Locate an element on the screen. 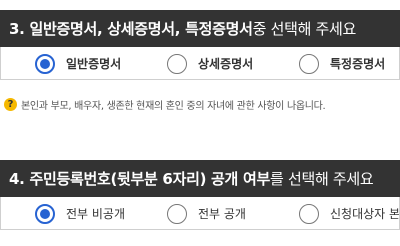  option-detailed-certificate: 상세증명서 is located at coordinates (210, 63).